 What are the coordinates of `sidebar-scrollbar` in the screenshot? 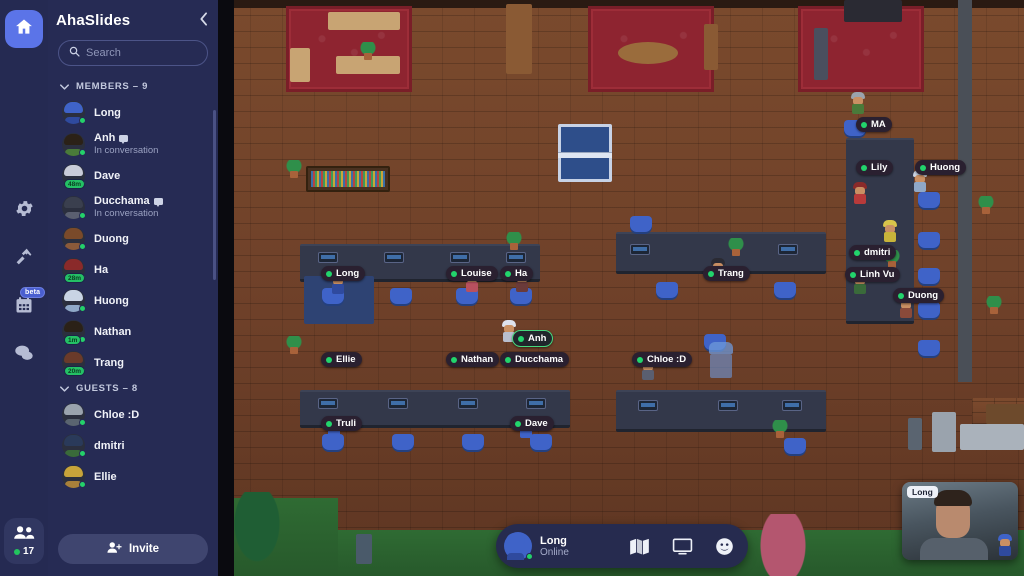 It's located at (214, 195).